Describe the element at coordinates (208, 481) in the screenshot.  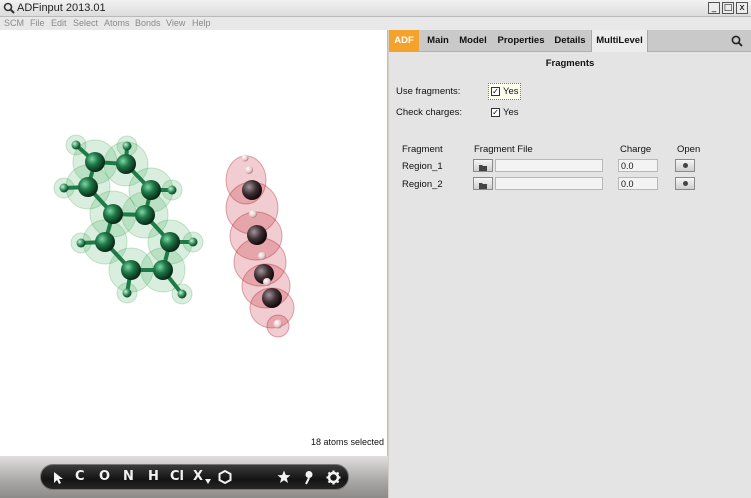
I see `element-dropdown-icon` at that location.